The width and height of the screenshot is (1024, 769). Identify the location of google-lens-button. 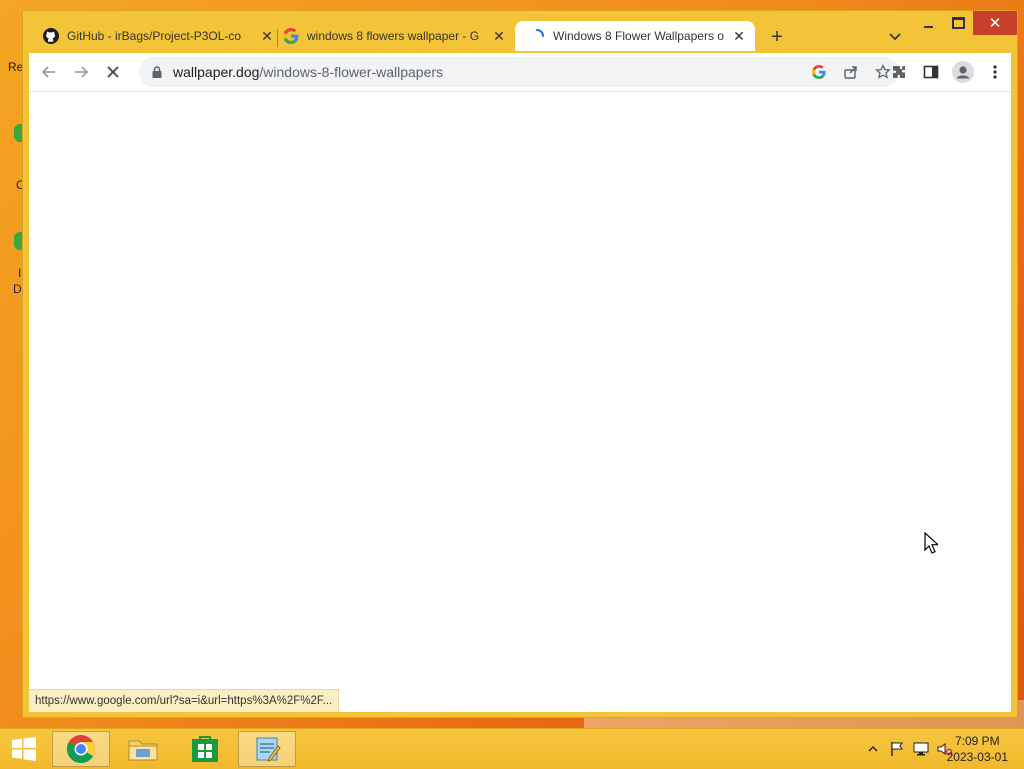
(819, 72).